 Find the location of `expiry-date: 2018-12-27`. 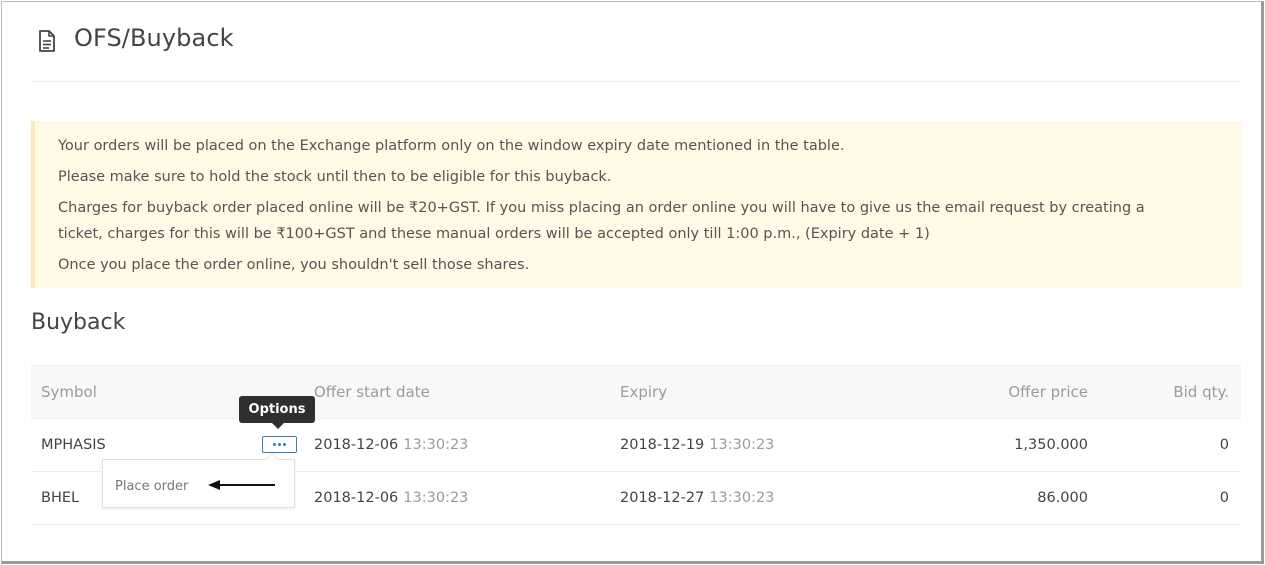

expiry-date: 2018-12-27 is located at coordinates (662, 498).